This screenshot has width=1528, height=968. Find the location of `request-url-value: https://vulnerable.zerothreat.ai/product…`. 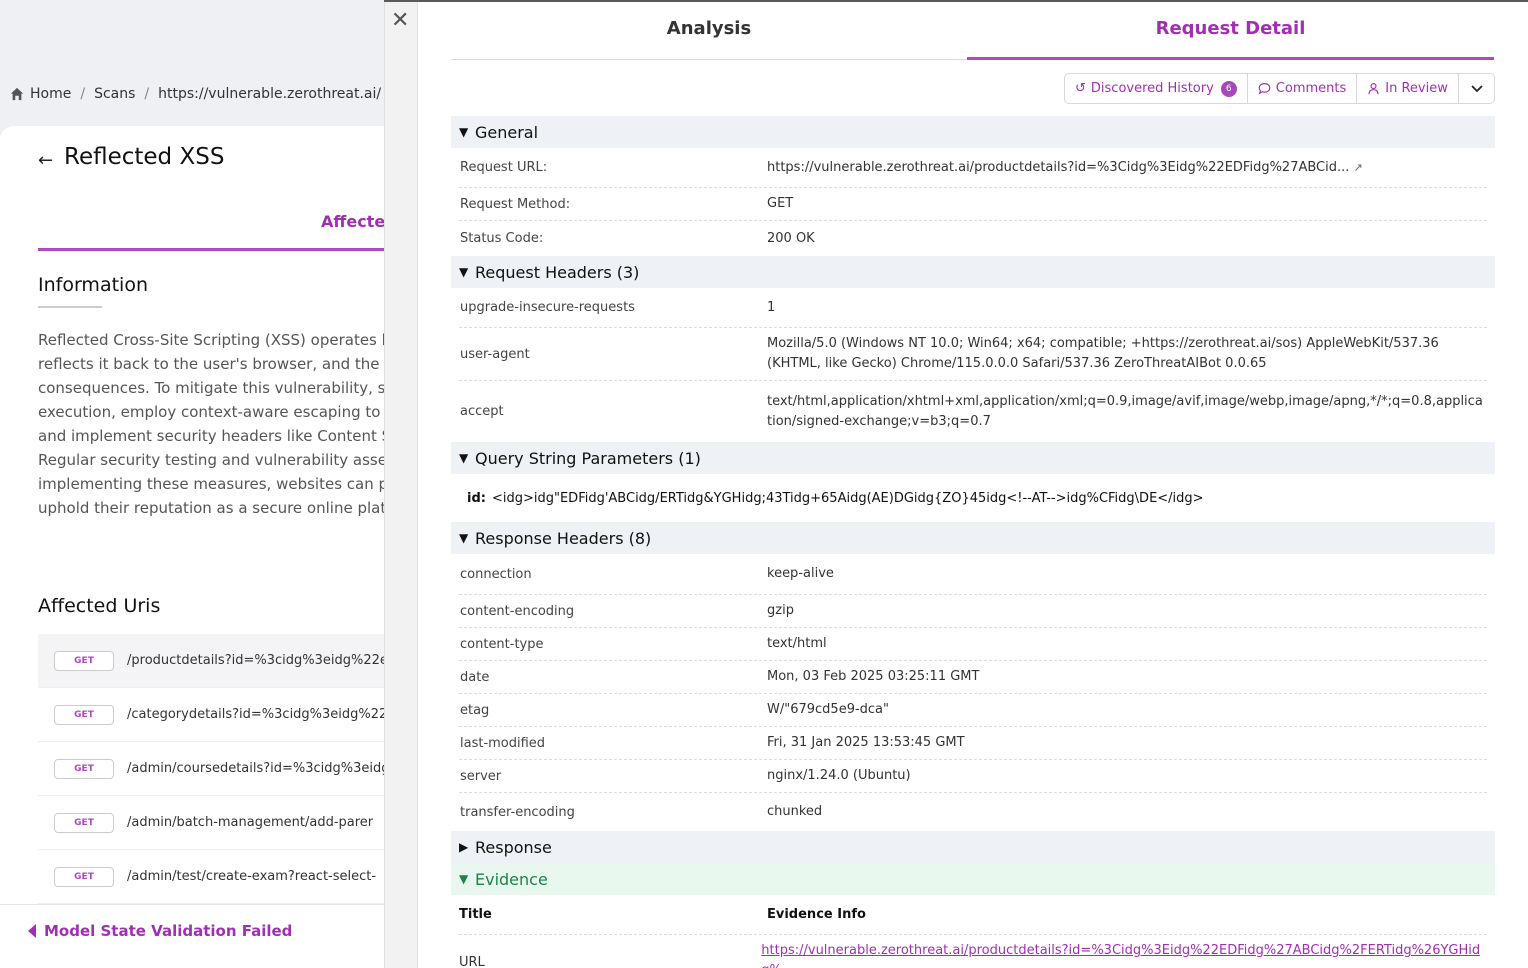

request-url-value: https://vulnerable.zerothreat.ai/product… is located at coordinates (1127, 168).